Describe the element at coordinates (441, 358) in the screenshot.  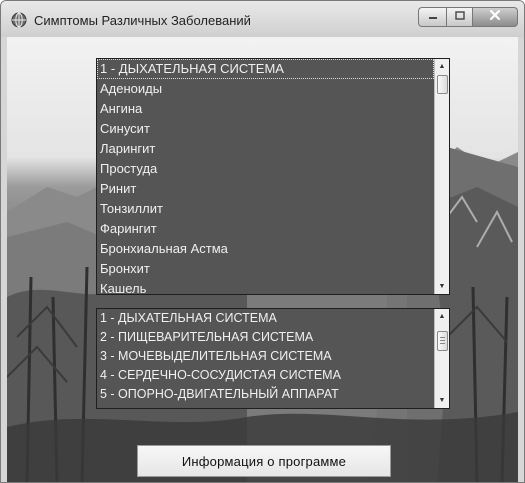
I see `systems-scrollbar: ▲ ▼` at that location.